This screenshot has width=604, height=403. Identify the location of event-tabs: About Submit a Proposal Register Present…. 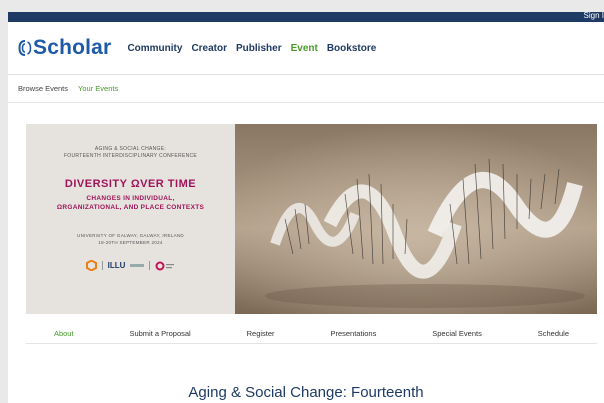
(311, 333).